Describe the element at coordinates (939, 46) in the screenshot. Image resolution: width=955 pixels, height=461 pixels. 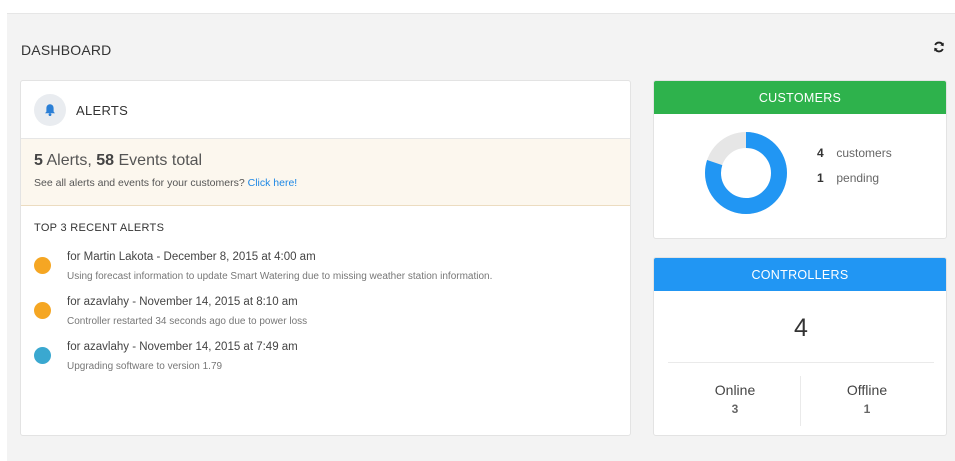
I see `refresh-icon` at that location.